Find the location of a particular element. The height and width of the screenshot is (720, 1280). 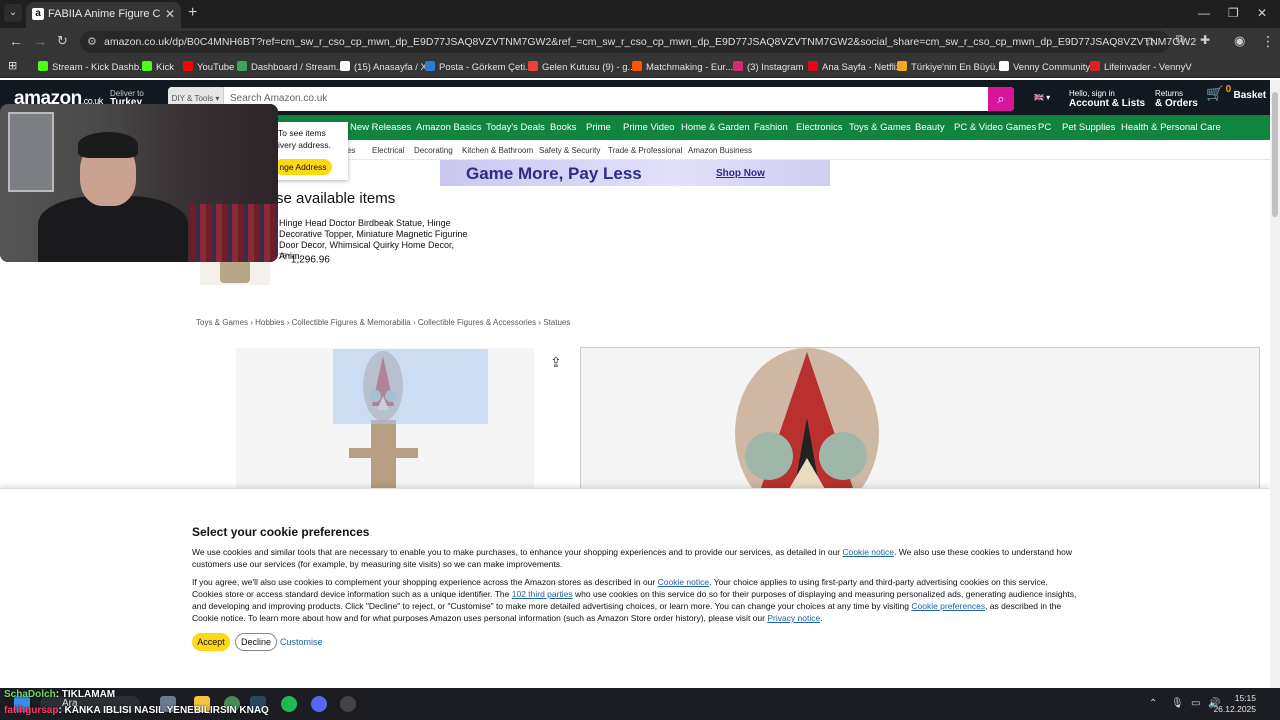

webcam-person-hair is located at coordinates (108, 145).